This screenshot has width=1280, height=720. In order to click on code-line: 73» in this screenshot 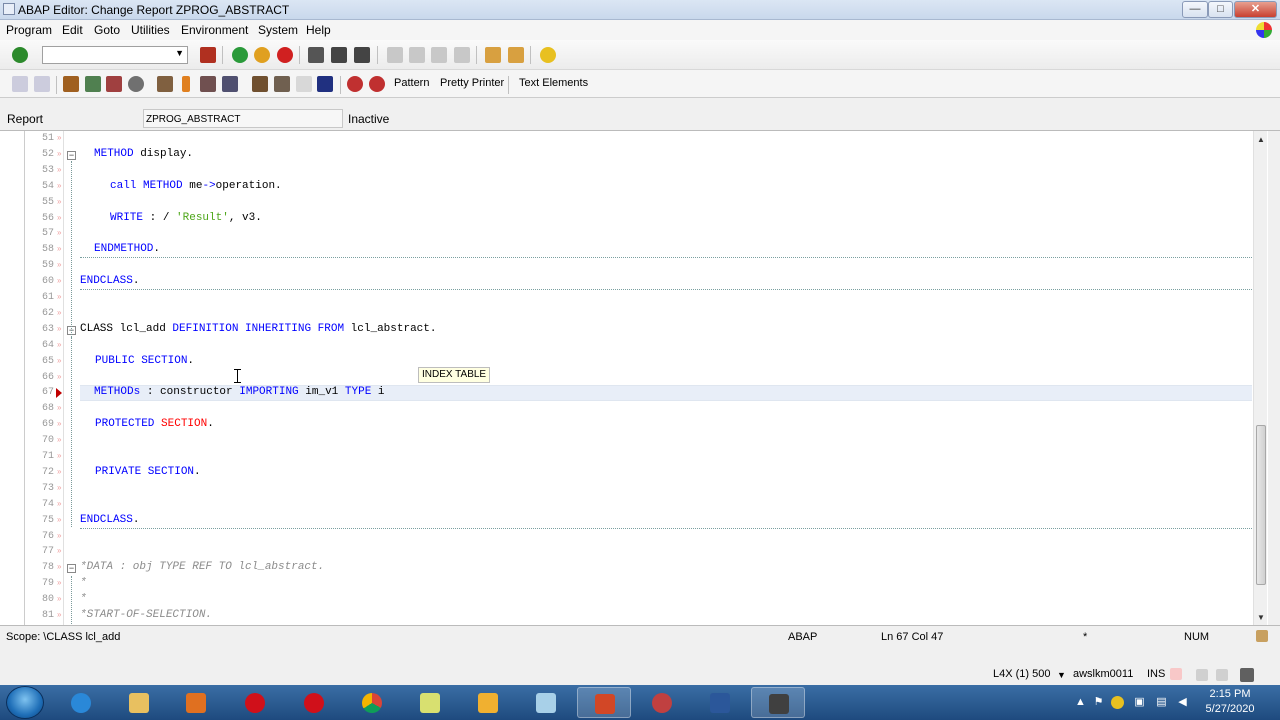, I will do `click(626, 489)`.